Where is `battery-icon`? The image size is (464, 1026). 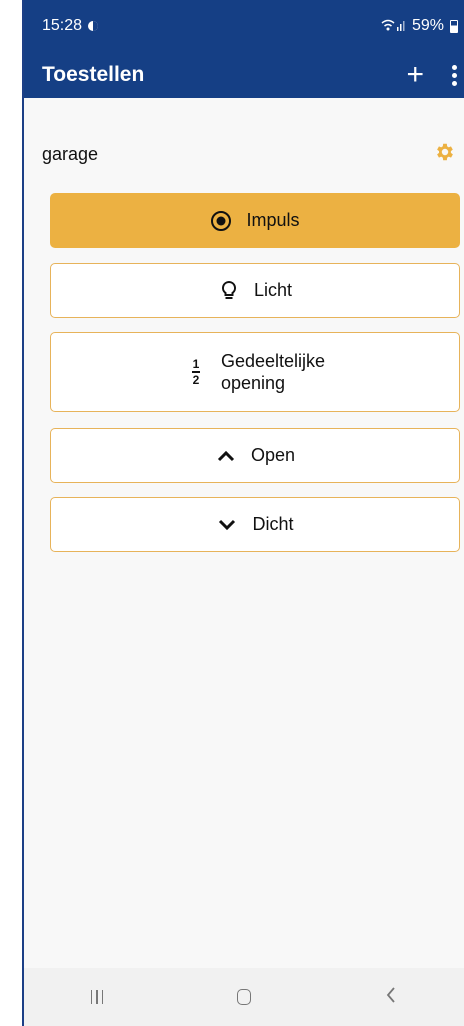 battery-icon is located at coordinates (454, 26).